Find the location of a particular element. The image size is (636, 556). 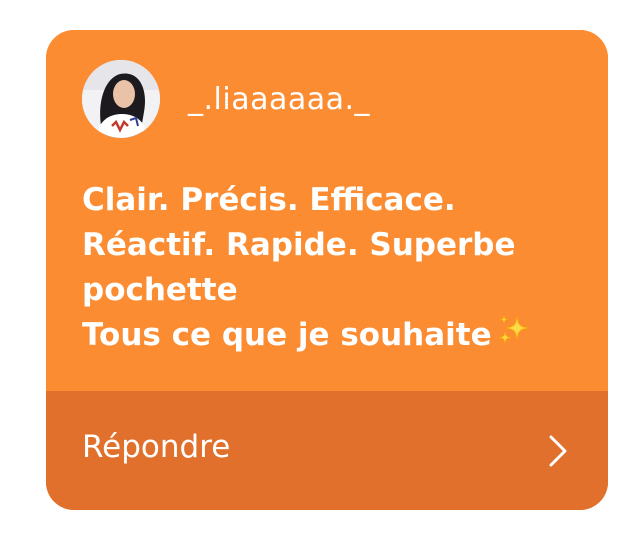

message-line: pochette is located at coordinates (160, 290).